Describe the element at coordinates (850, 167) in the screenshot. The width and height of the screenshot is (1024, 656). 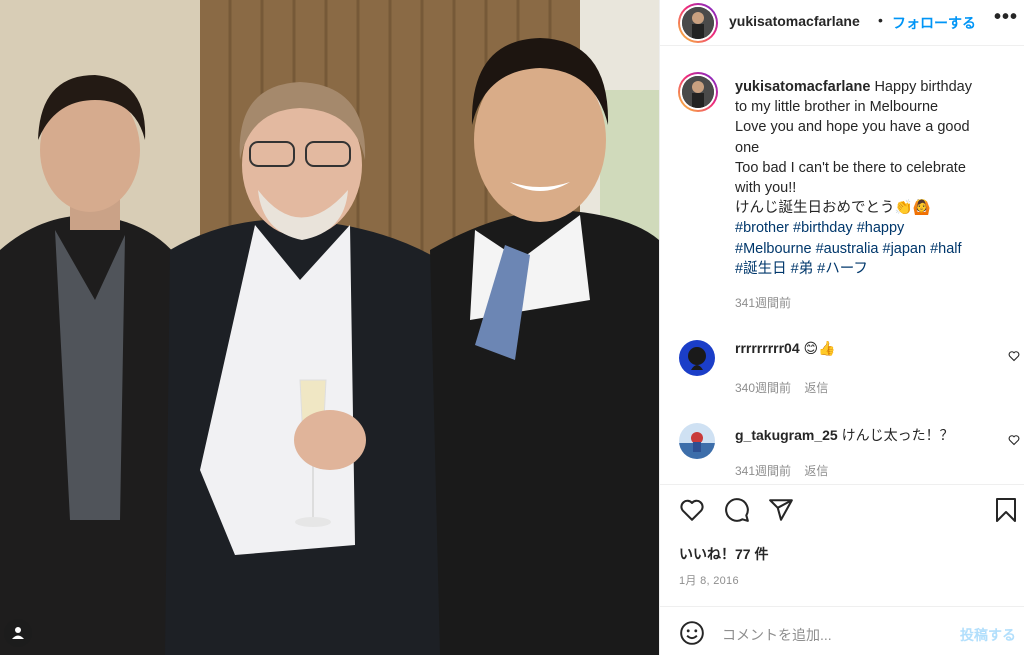
I see `caption-line: Too bad I can't be there to celebrate` at that location.